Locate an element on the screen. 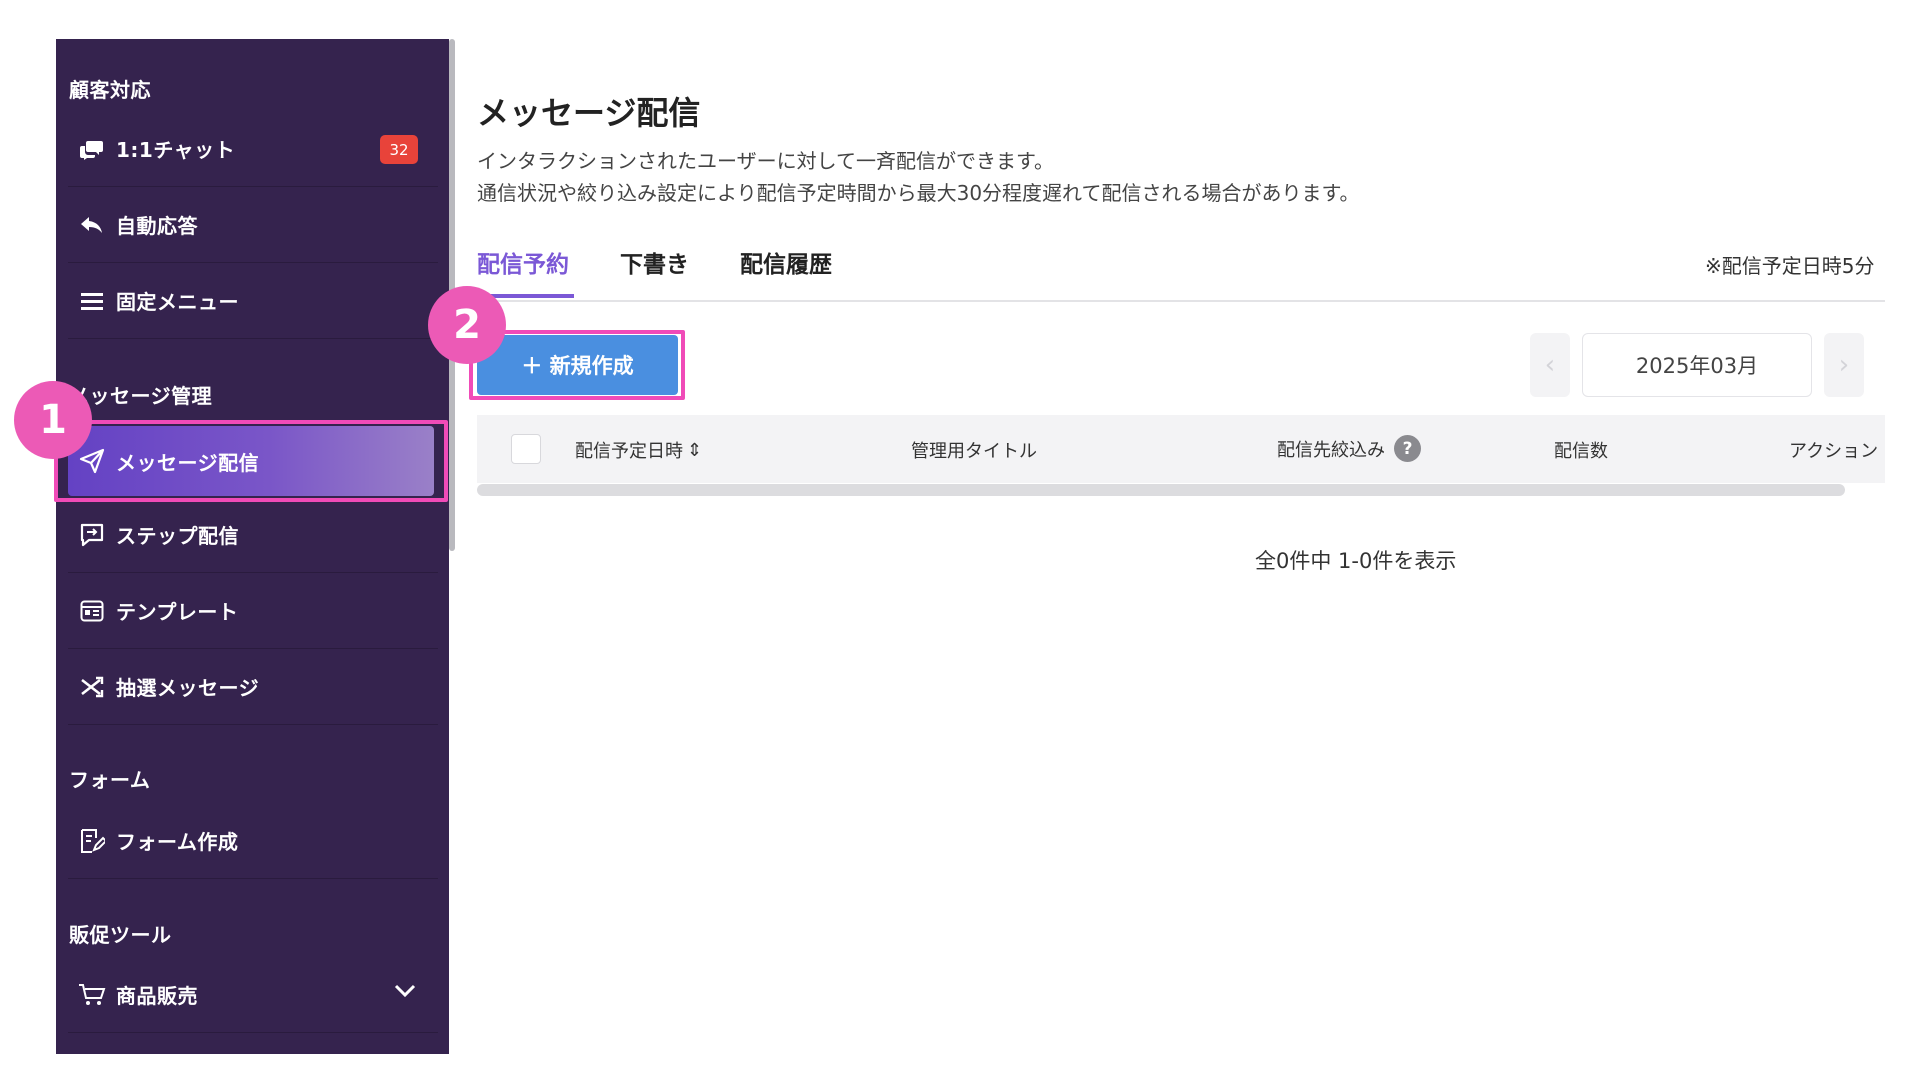  chat-bubbles-icon is located at coordinates (92, 149).